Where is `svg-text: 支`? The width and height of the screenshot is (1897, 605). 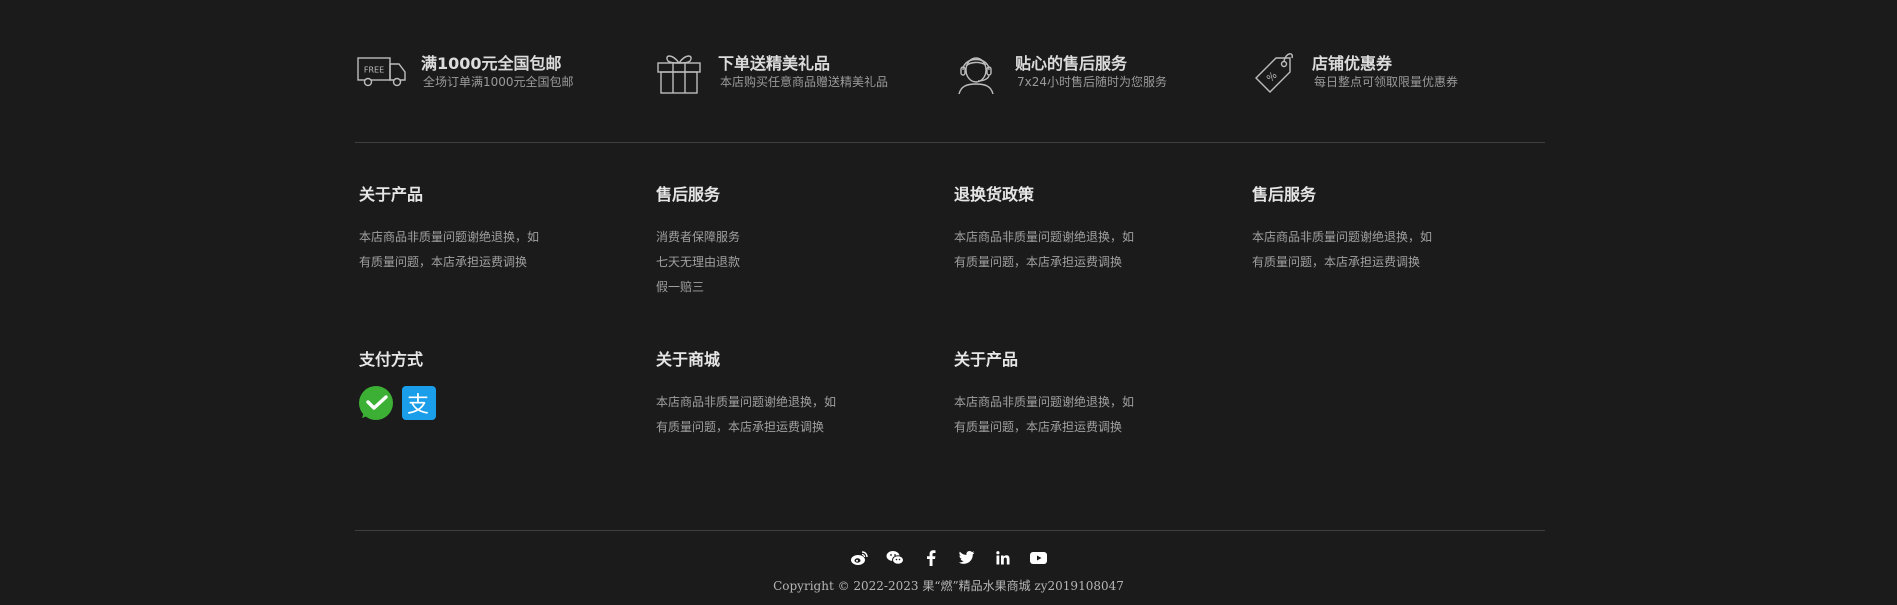
svg-text: 支 is located at coordinates (418, 405).